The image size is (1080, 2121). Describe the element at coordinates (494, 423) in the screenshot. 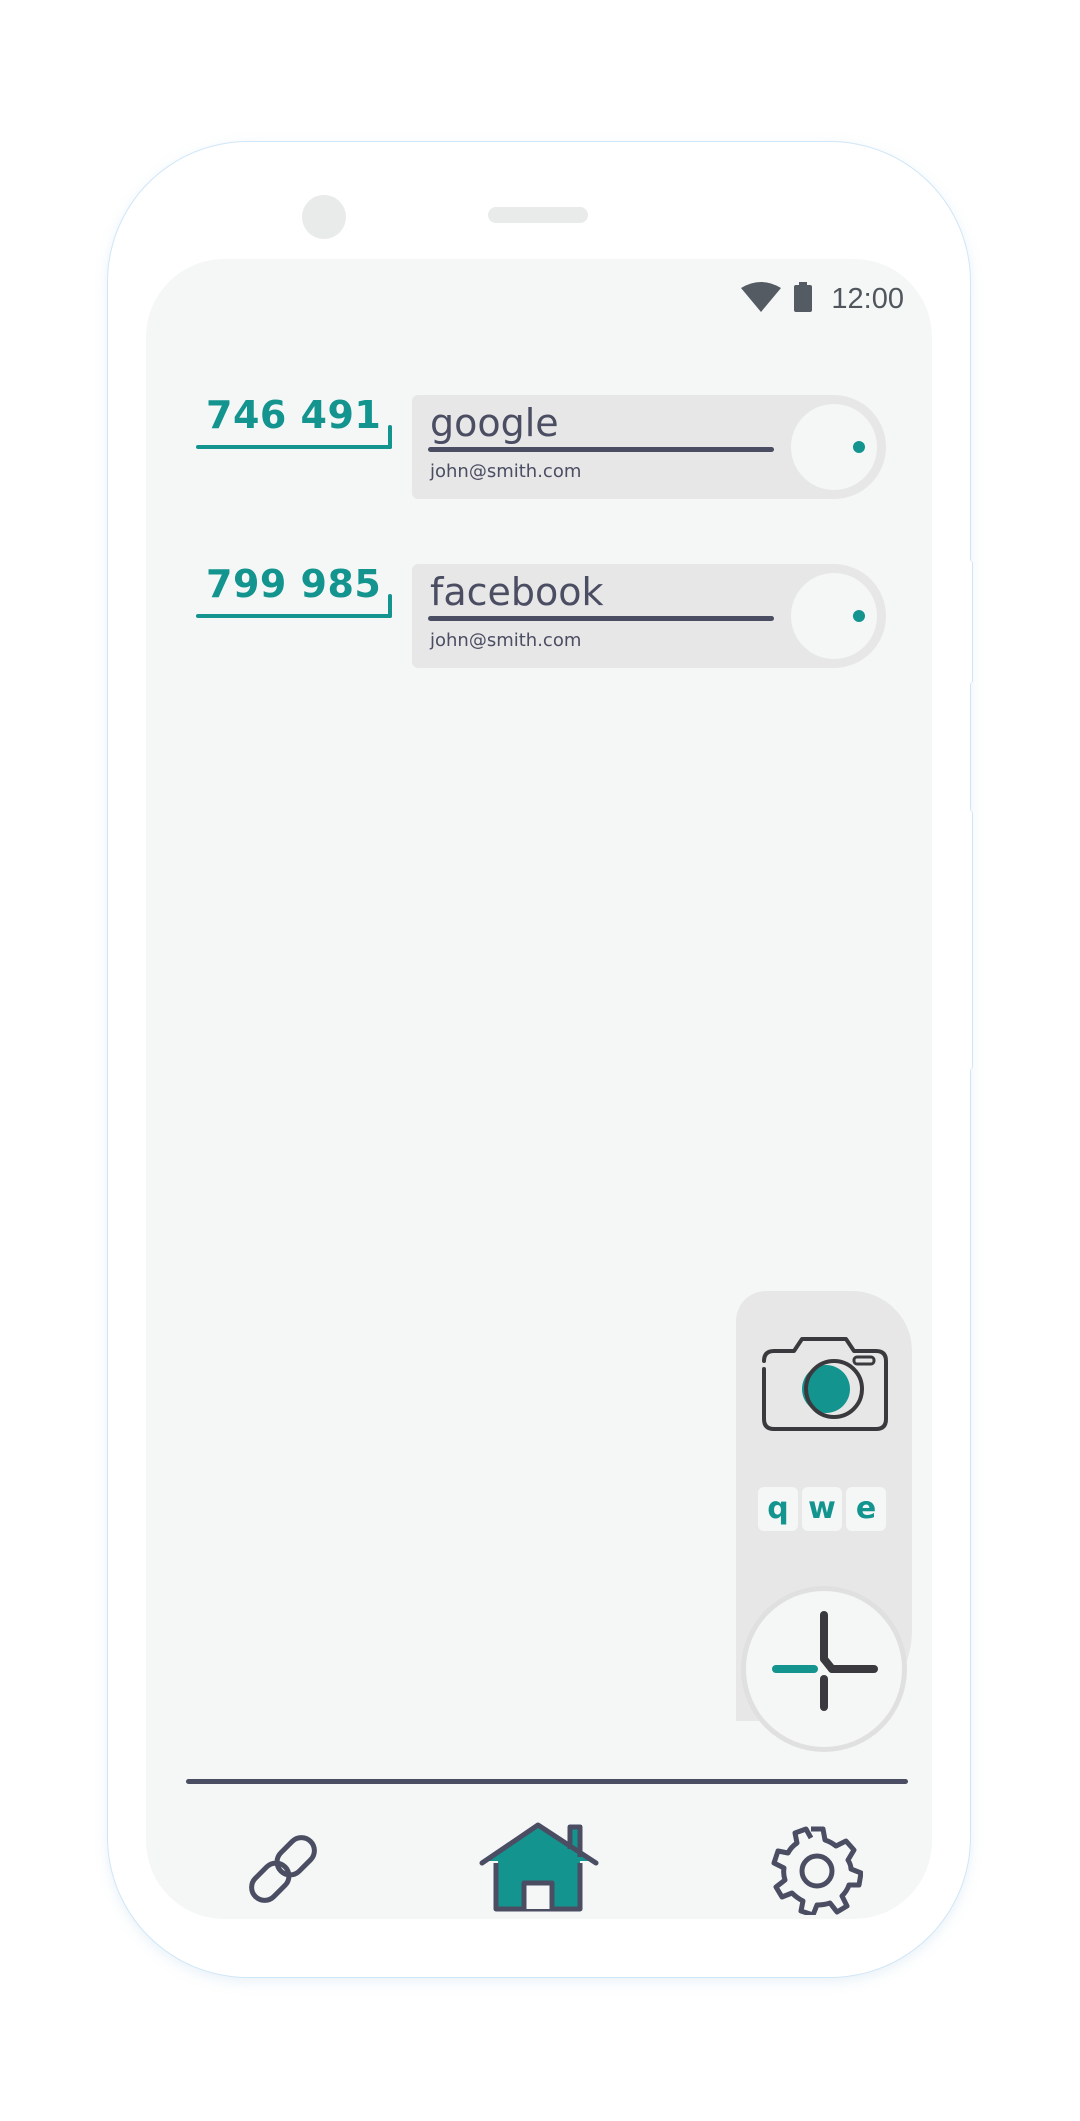

I see `service-name: google` at that location.